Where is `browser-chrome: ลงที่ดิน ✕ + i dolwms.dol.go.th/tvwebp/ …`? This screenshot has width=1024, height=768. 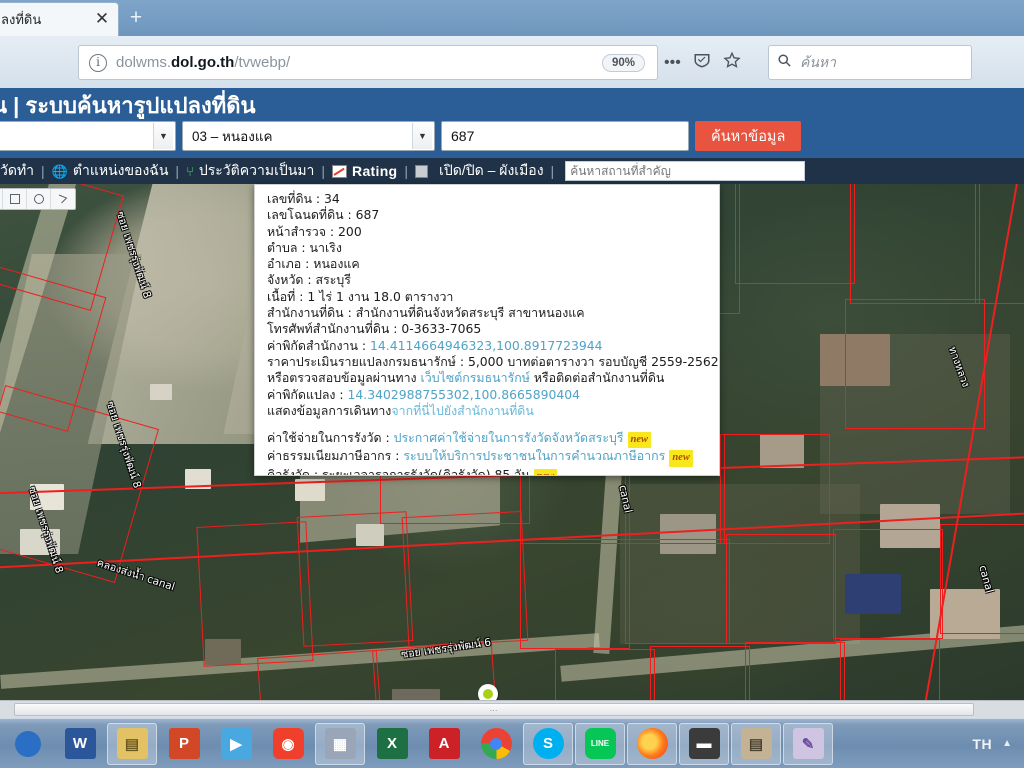 browser-chrome: ลงที่ดิน ✕ + i dolwms.dol.go.th/tvwebp/ … is located at coordinates (512, 44).